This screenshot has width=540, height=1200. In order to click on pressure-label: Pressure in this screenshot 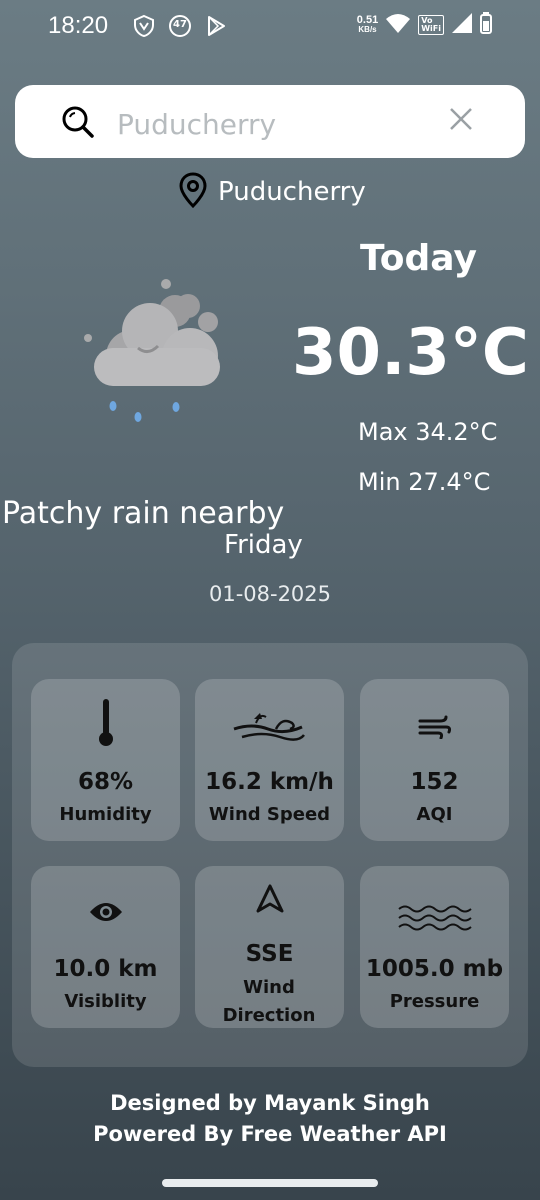, I will do `click(434, 1001)`.